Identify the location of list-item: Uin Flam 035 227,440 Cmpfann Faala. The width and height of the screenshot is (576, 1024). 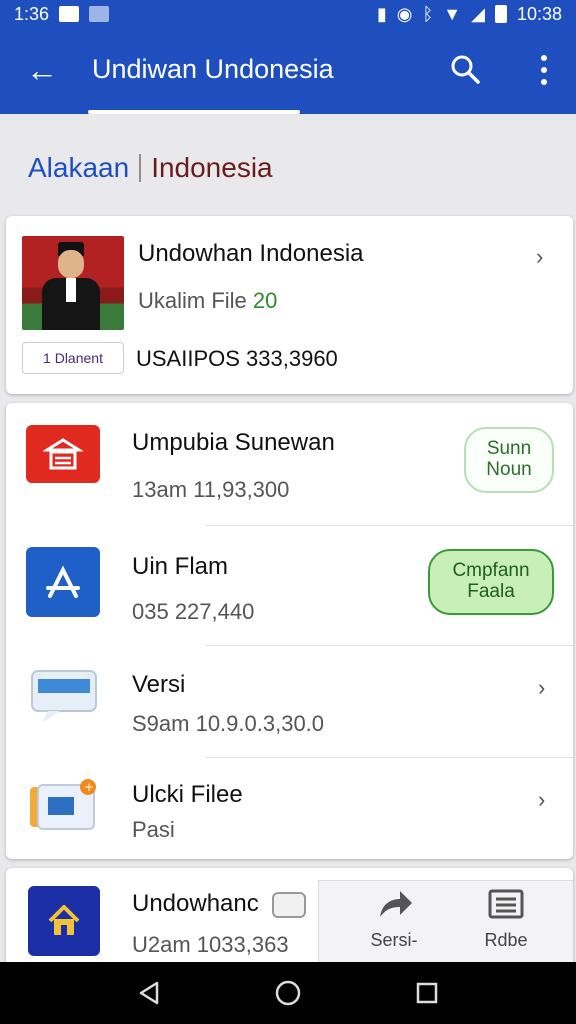
(289, 585).